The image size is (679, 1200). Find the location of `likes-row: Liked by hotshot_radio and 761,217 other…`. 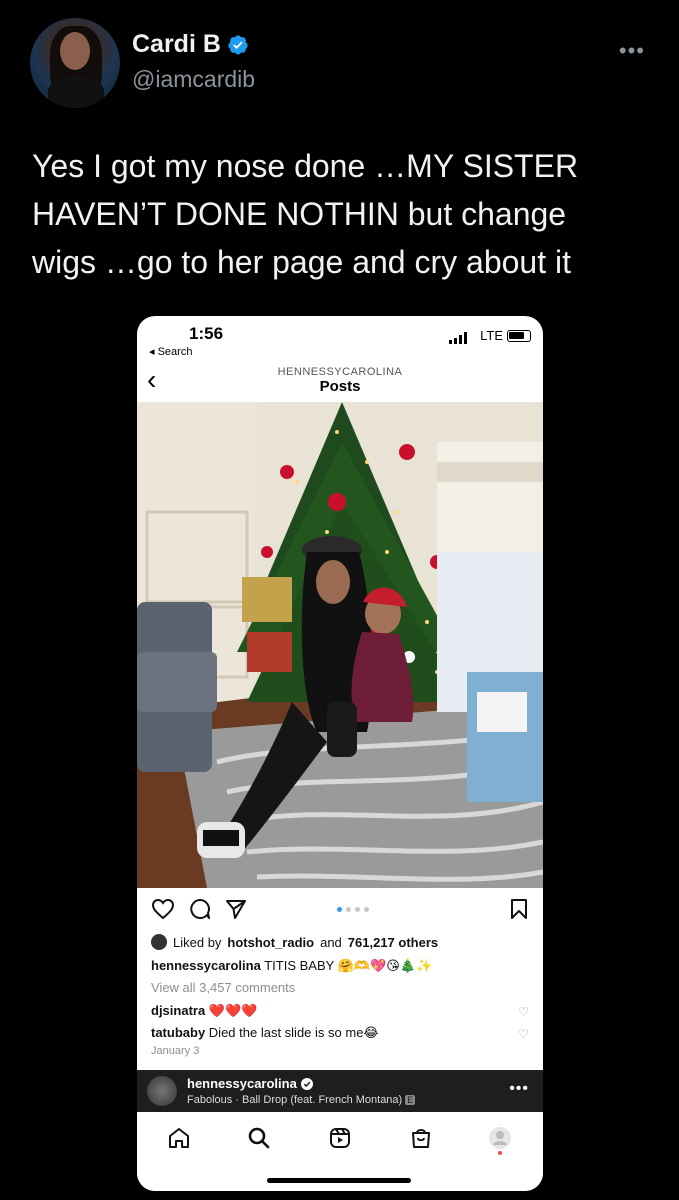

likes-row: Liked by hotshot_radio and 761,217 other… is located at coordinates (294, 942).